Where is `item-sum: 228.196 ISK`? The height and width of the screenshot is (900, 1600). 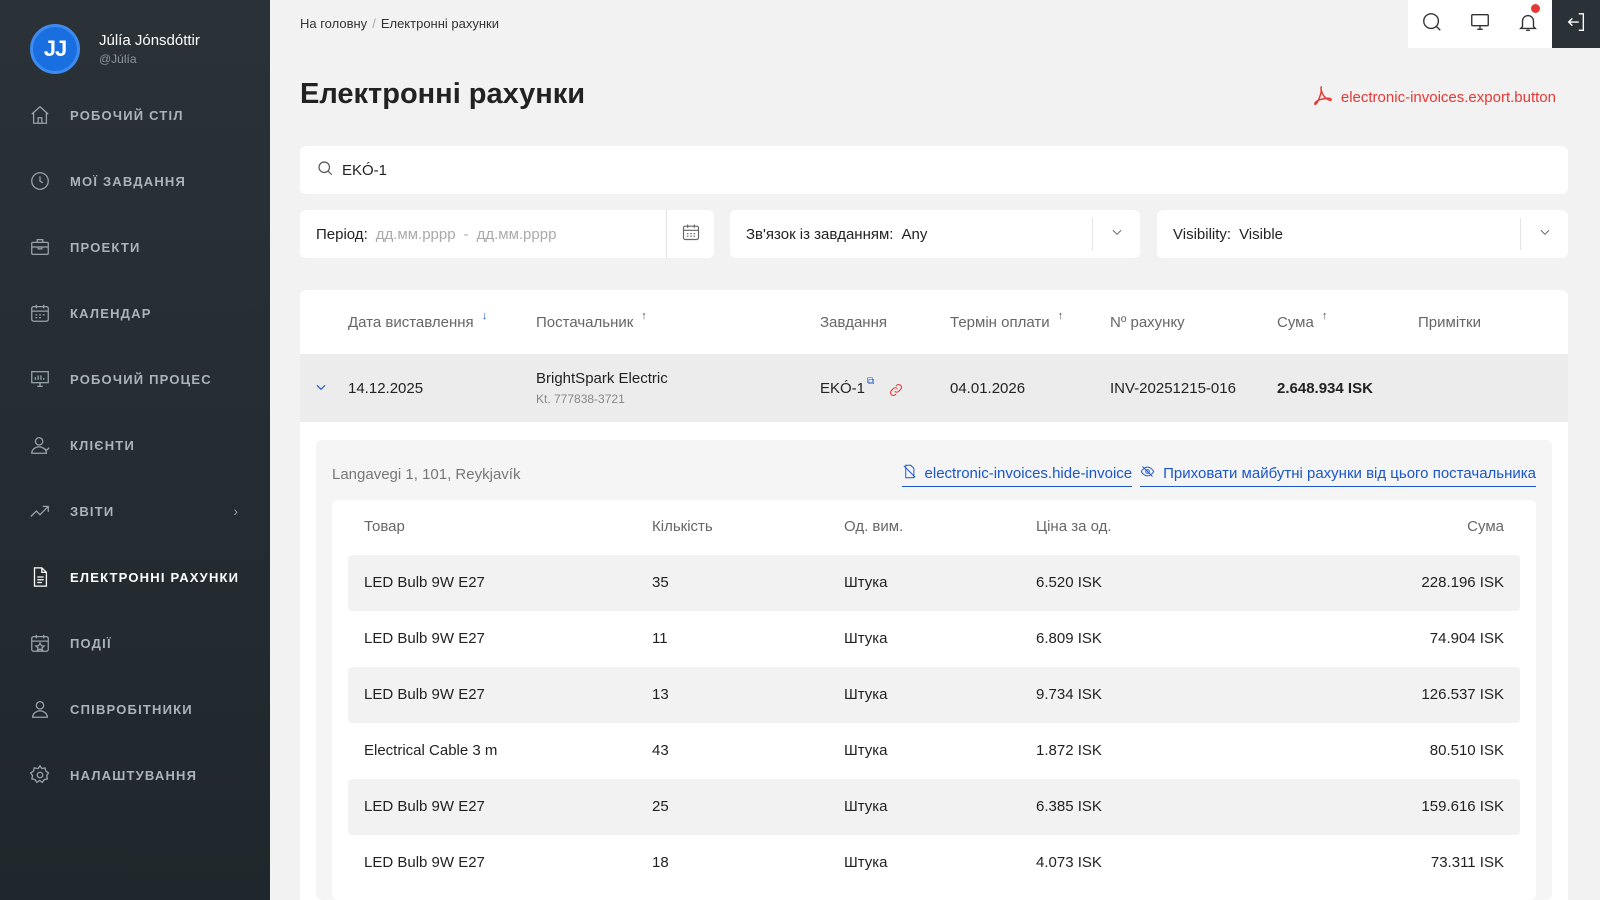 item-sum: 228.196 ISK is located at coordinates (1462, 582).